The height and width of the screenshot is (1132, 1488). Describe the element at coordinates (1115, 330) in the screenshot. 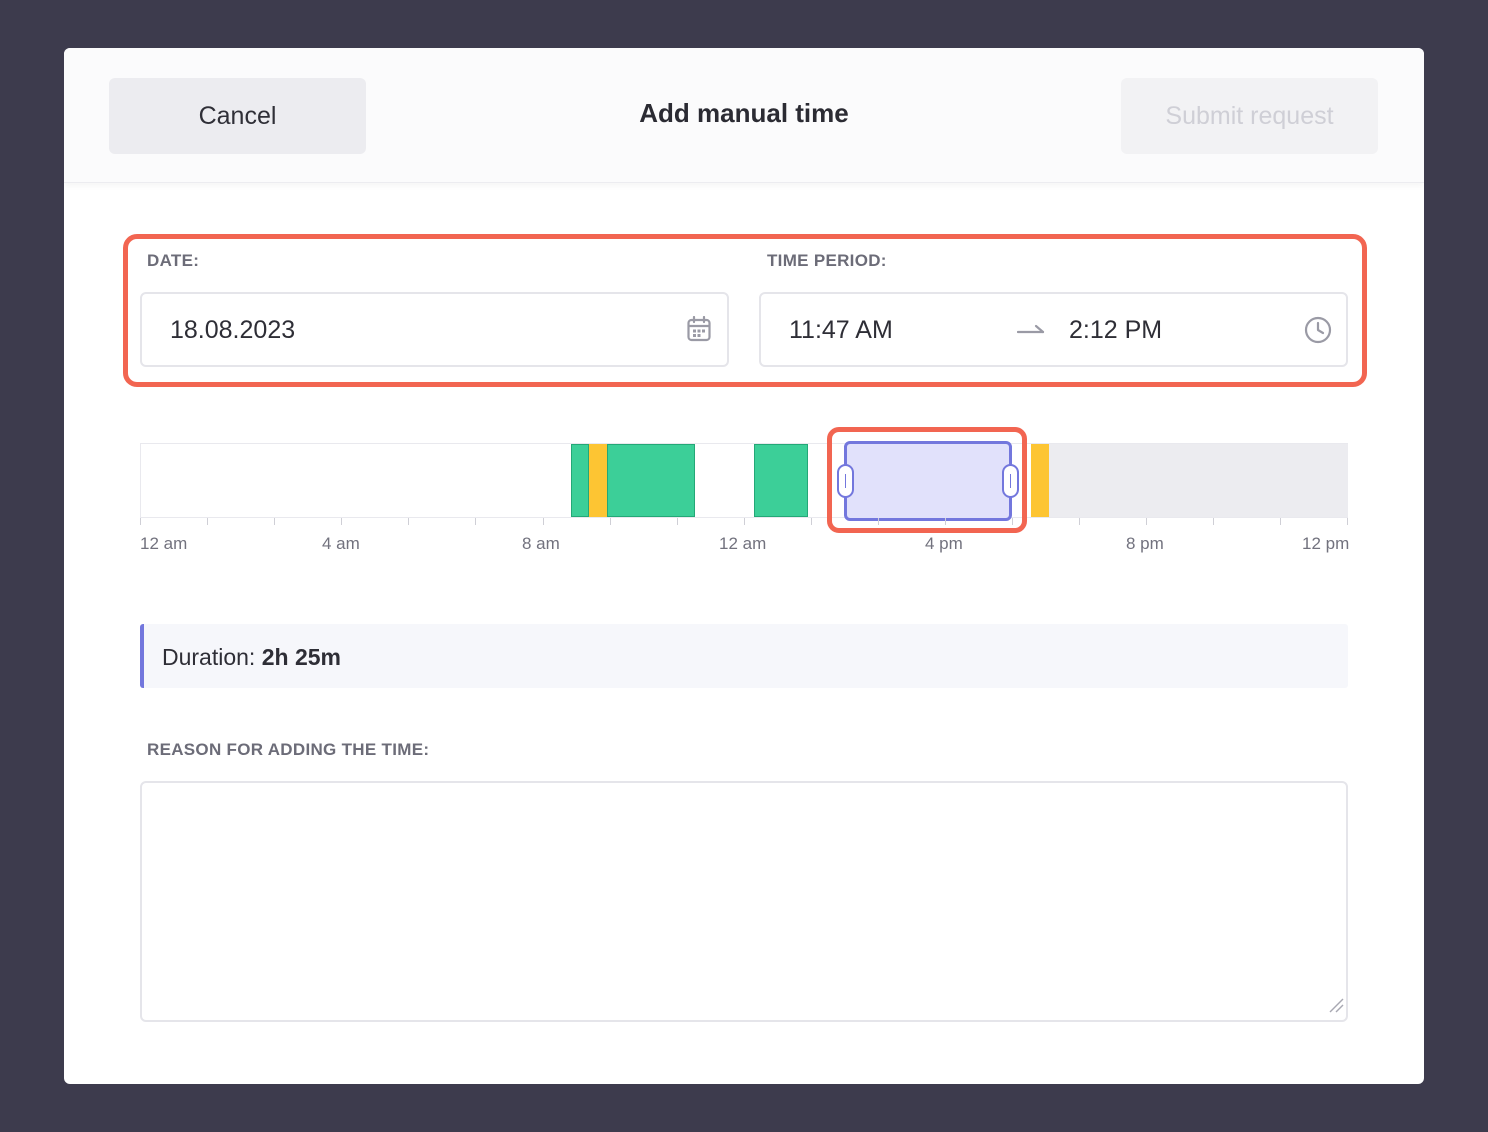

I see `time-end-value: 2:12 PM` at that location.